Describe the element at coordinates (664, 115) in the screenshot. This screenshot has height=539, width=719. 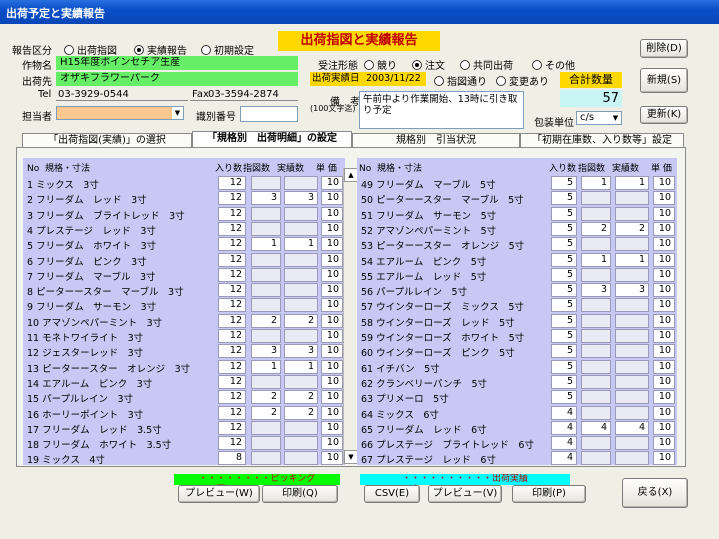
I see `update-button: 更新(K)` at that location.